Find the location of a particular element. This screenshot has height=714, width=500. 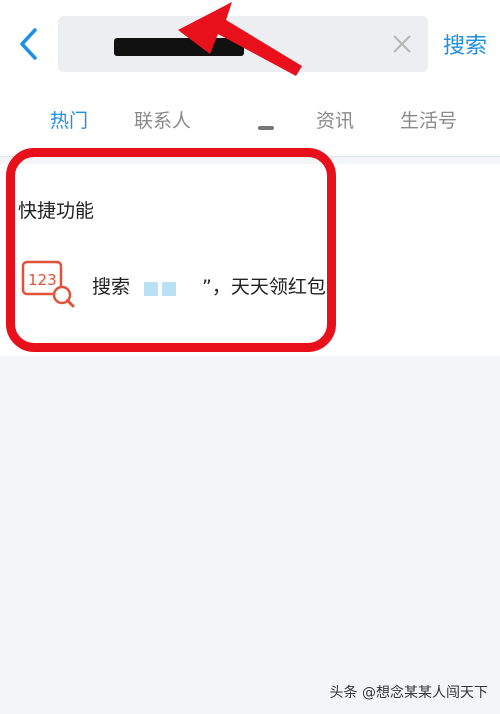

number-search-icon: 123 is located at coordinates (48, 284).